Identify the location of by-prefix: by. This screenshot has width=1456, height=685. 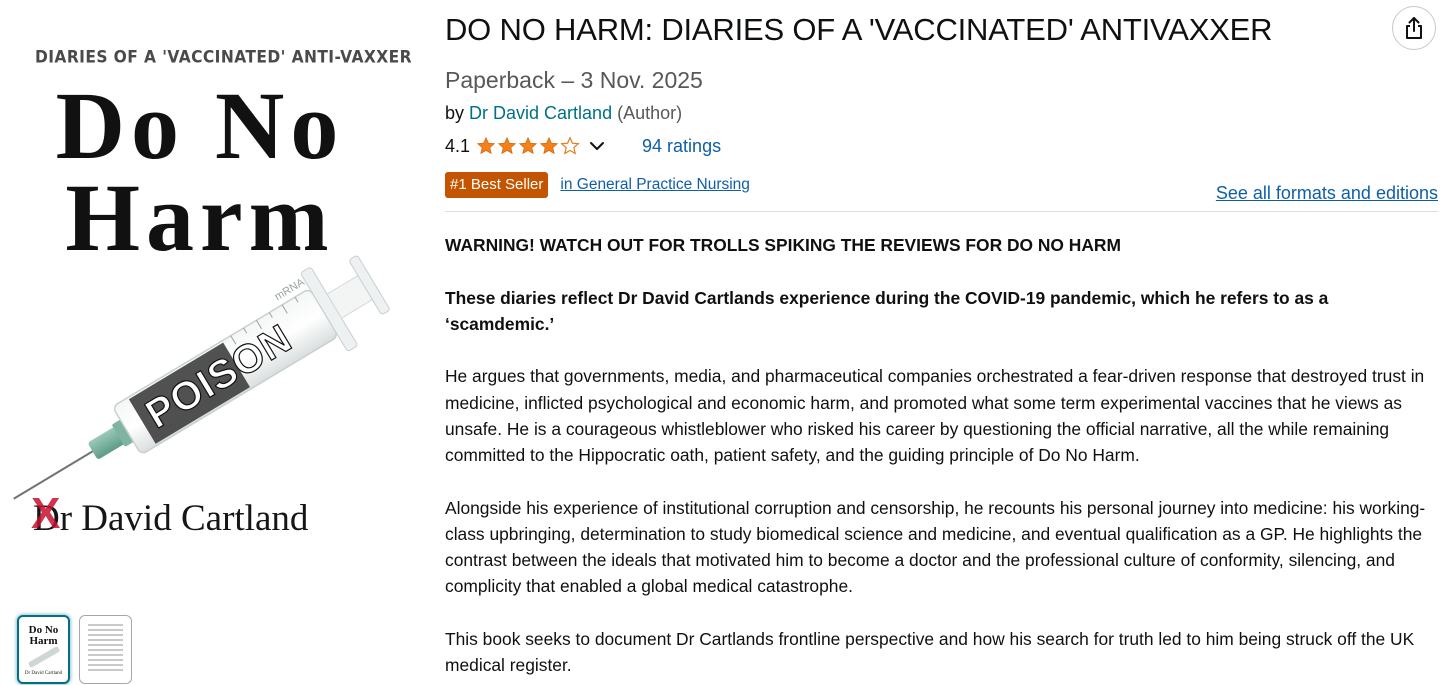
(455, 113).